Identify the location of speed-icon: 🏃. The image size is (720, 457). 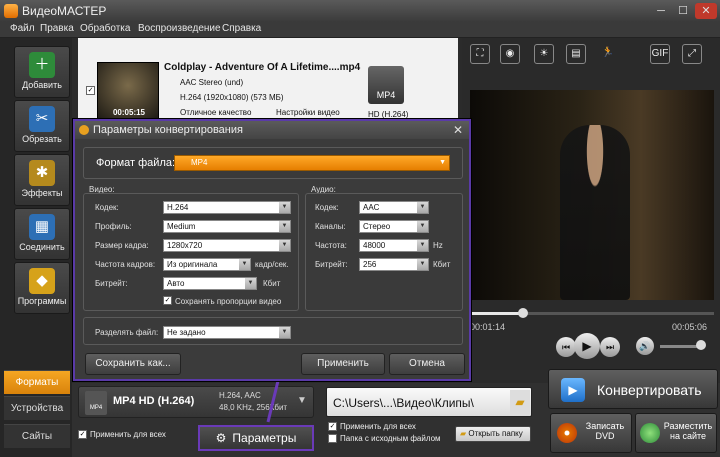
(608, 54).